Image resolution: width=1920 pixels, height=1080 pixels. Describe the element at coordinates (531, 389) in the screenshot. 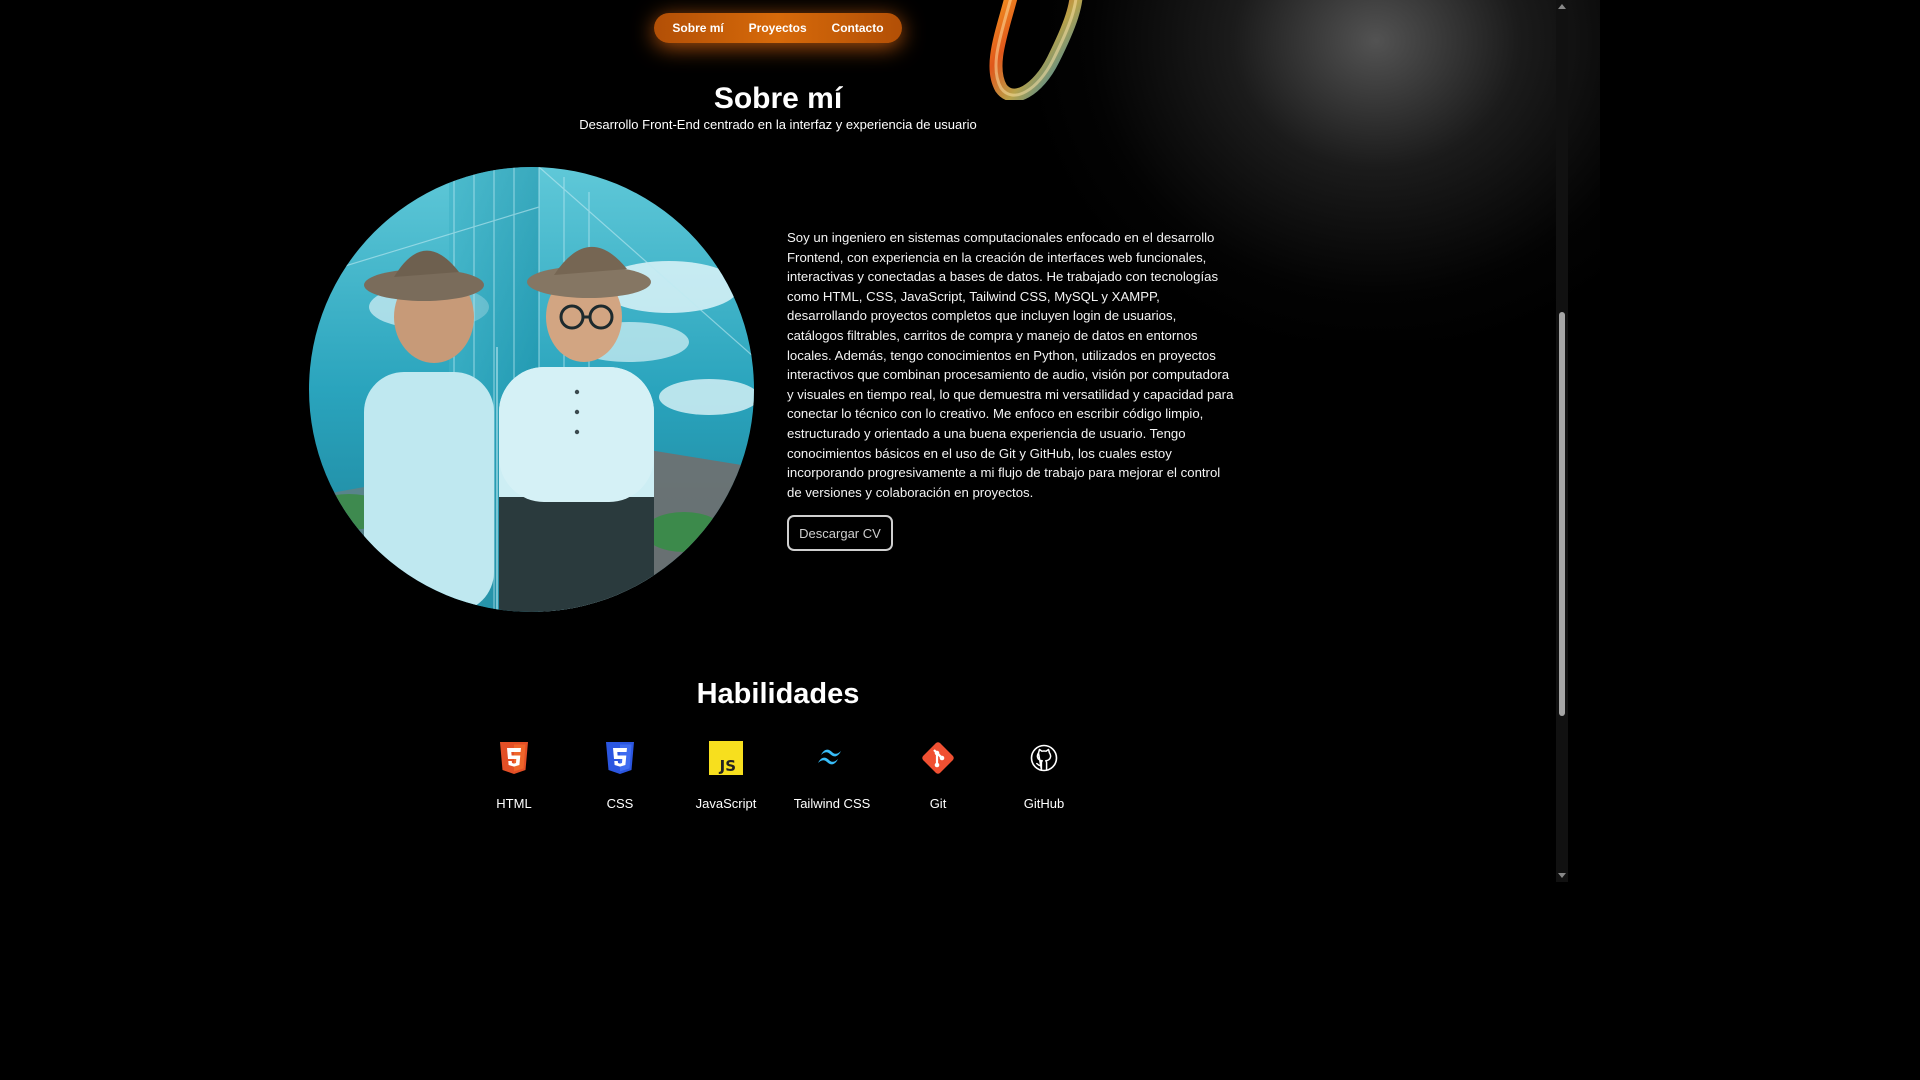

I see `profile-photo` at that location.